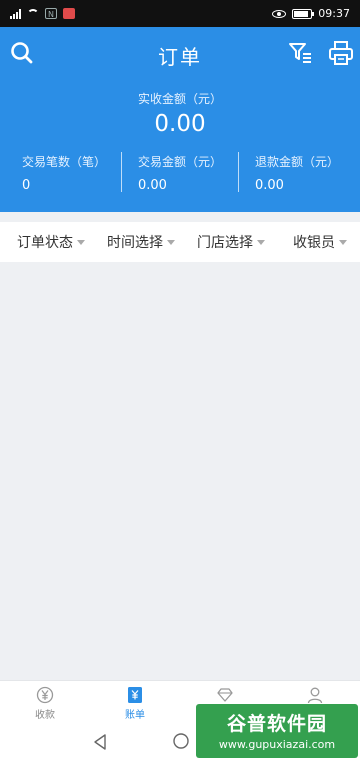 Image resolution: width=360 pixels, height=760 pixels. Describe the element at coordinates (135, 715) in the screenshot. I see `nav-label: 账单` at that location.